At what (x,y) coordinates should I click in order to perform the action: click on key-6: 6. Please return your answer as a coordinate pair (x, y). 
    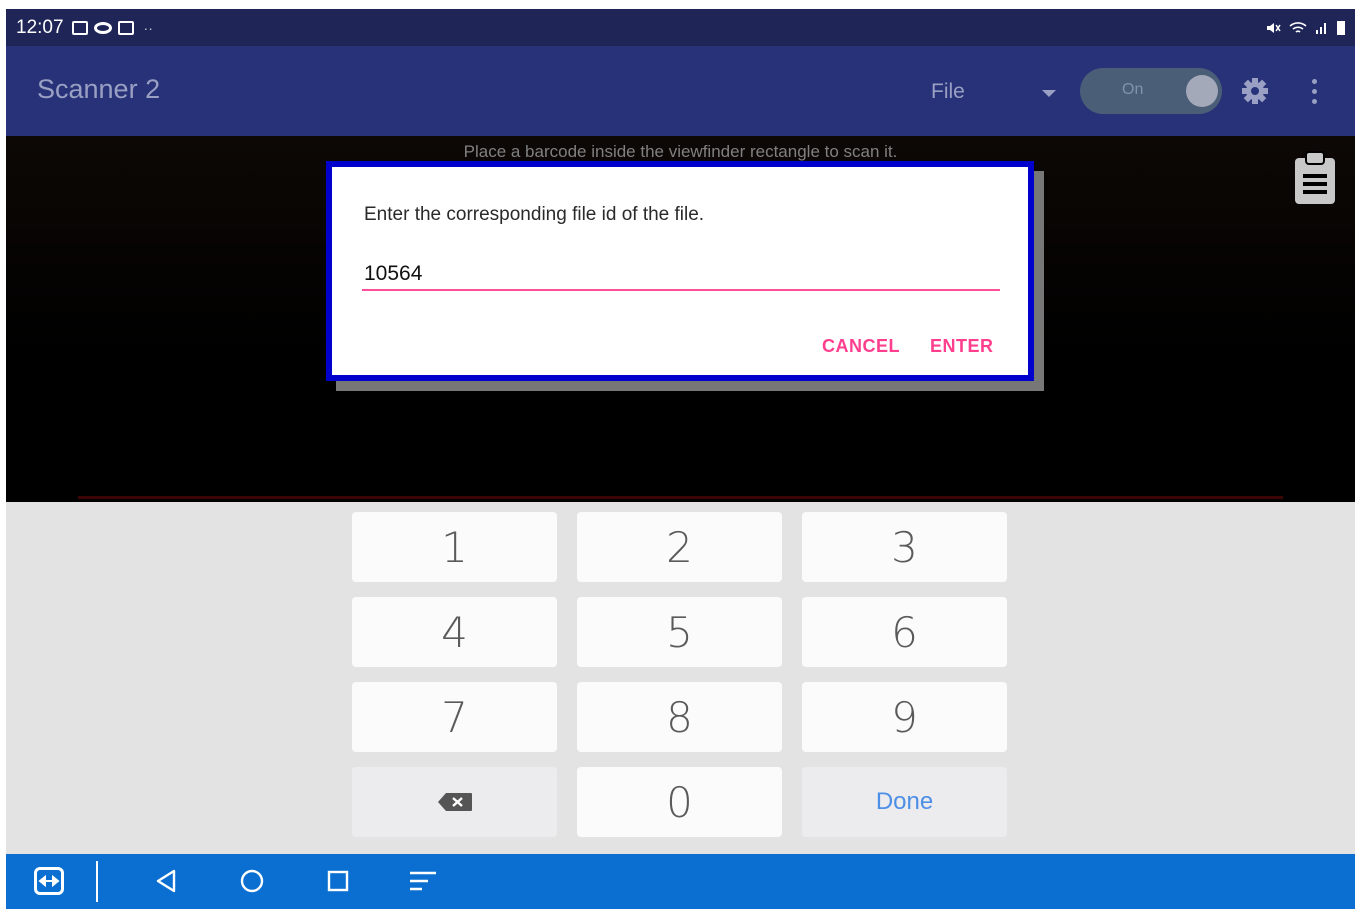
    Looking at the image, I should click on (904, 632).